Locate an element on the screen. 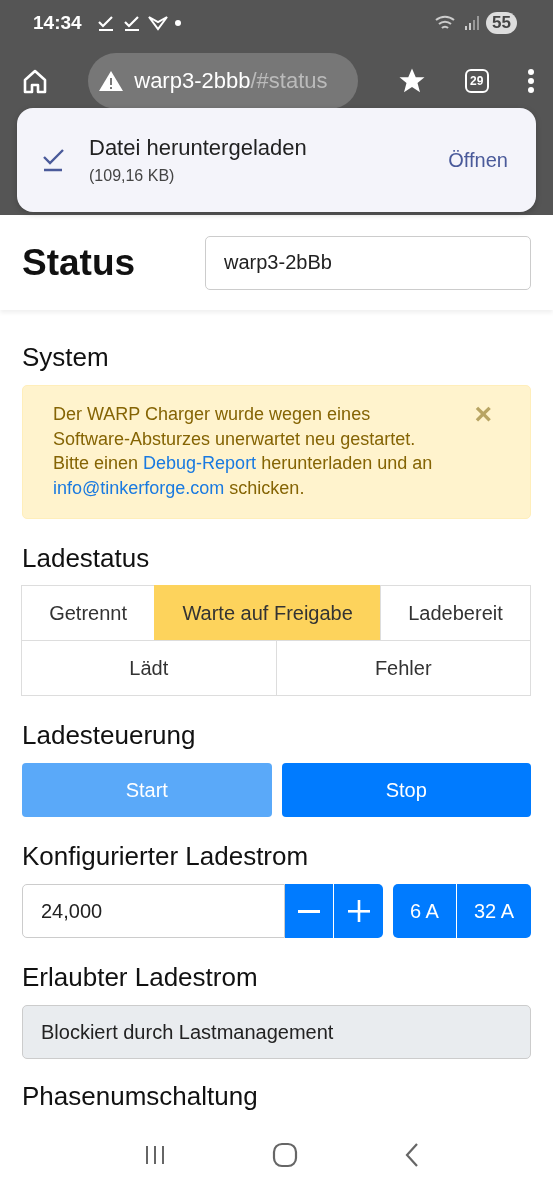 This screenshot has width=553, height=1200. signal-icon is located at coordinates (472, 23).